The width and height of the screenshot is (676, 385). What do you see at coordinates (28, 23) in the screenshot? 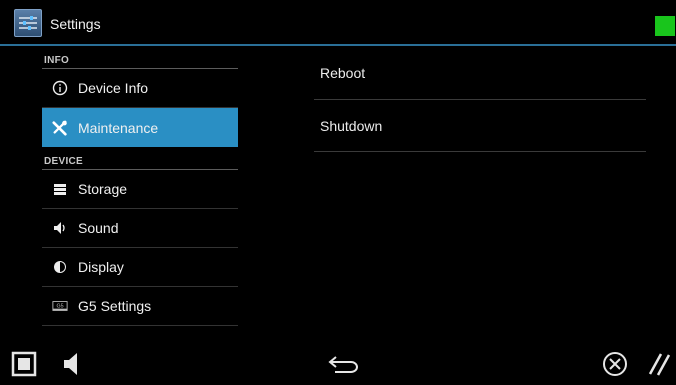
I see `settings-sliders-icon` at bounding box center [28, 23].